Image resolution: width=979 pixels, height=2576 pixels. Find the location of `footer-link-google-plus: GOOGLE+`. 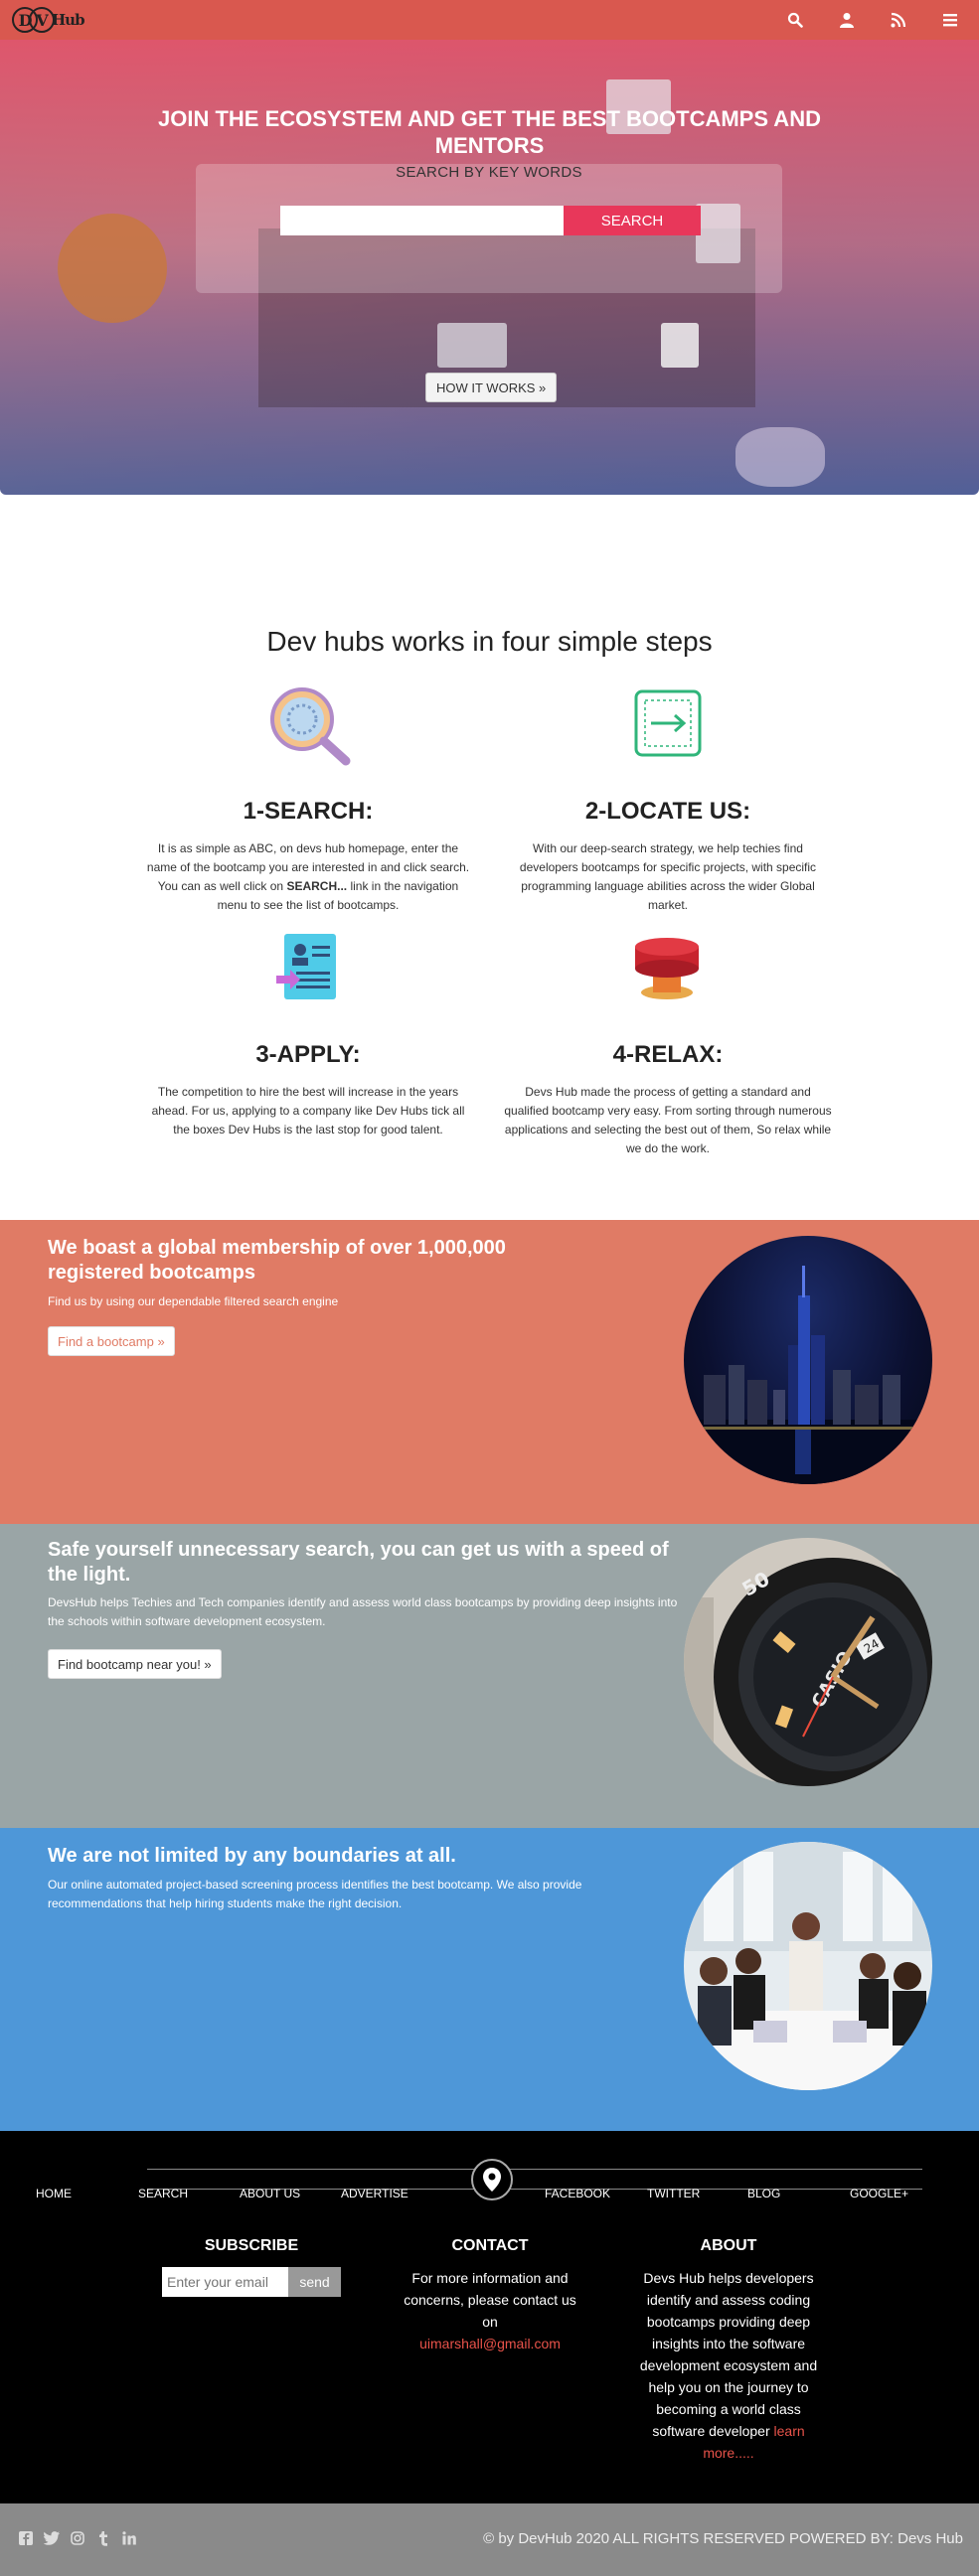

footer-link-google-plus: GOOGLE+ is located at coordinates (879, 2193).